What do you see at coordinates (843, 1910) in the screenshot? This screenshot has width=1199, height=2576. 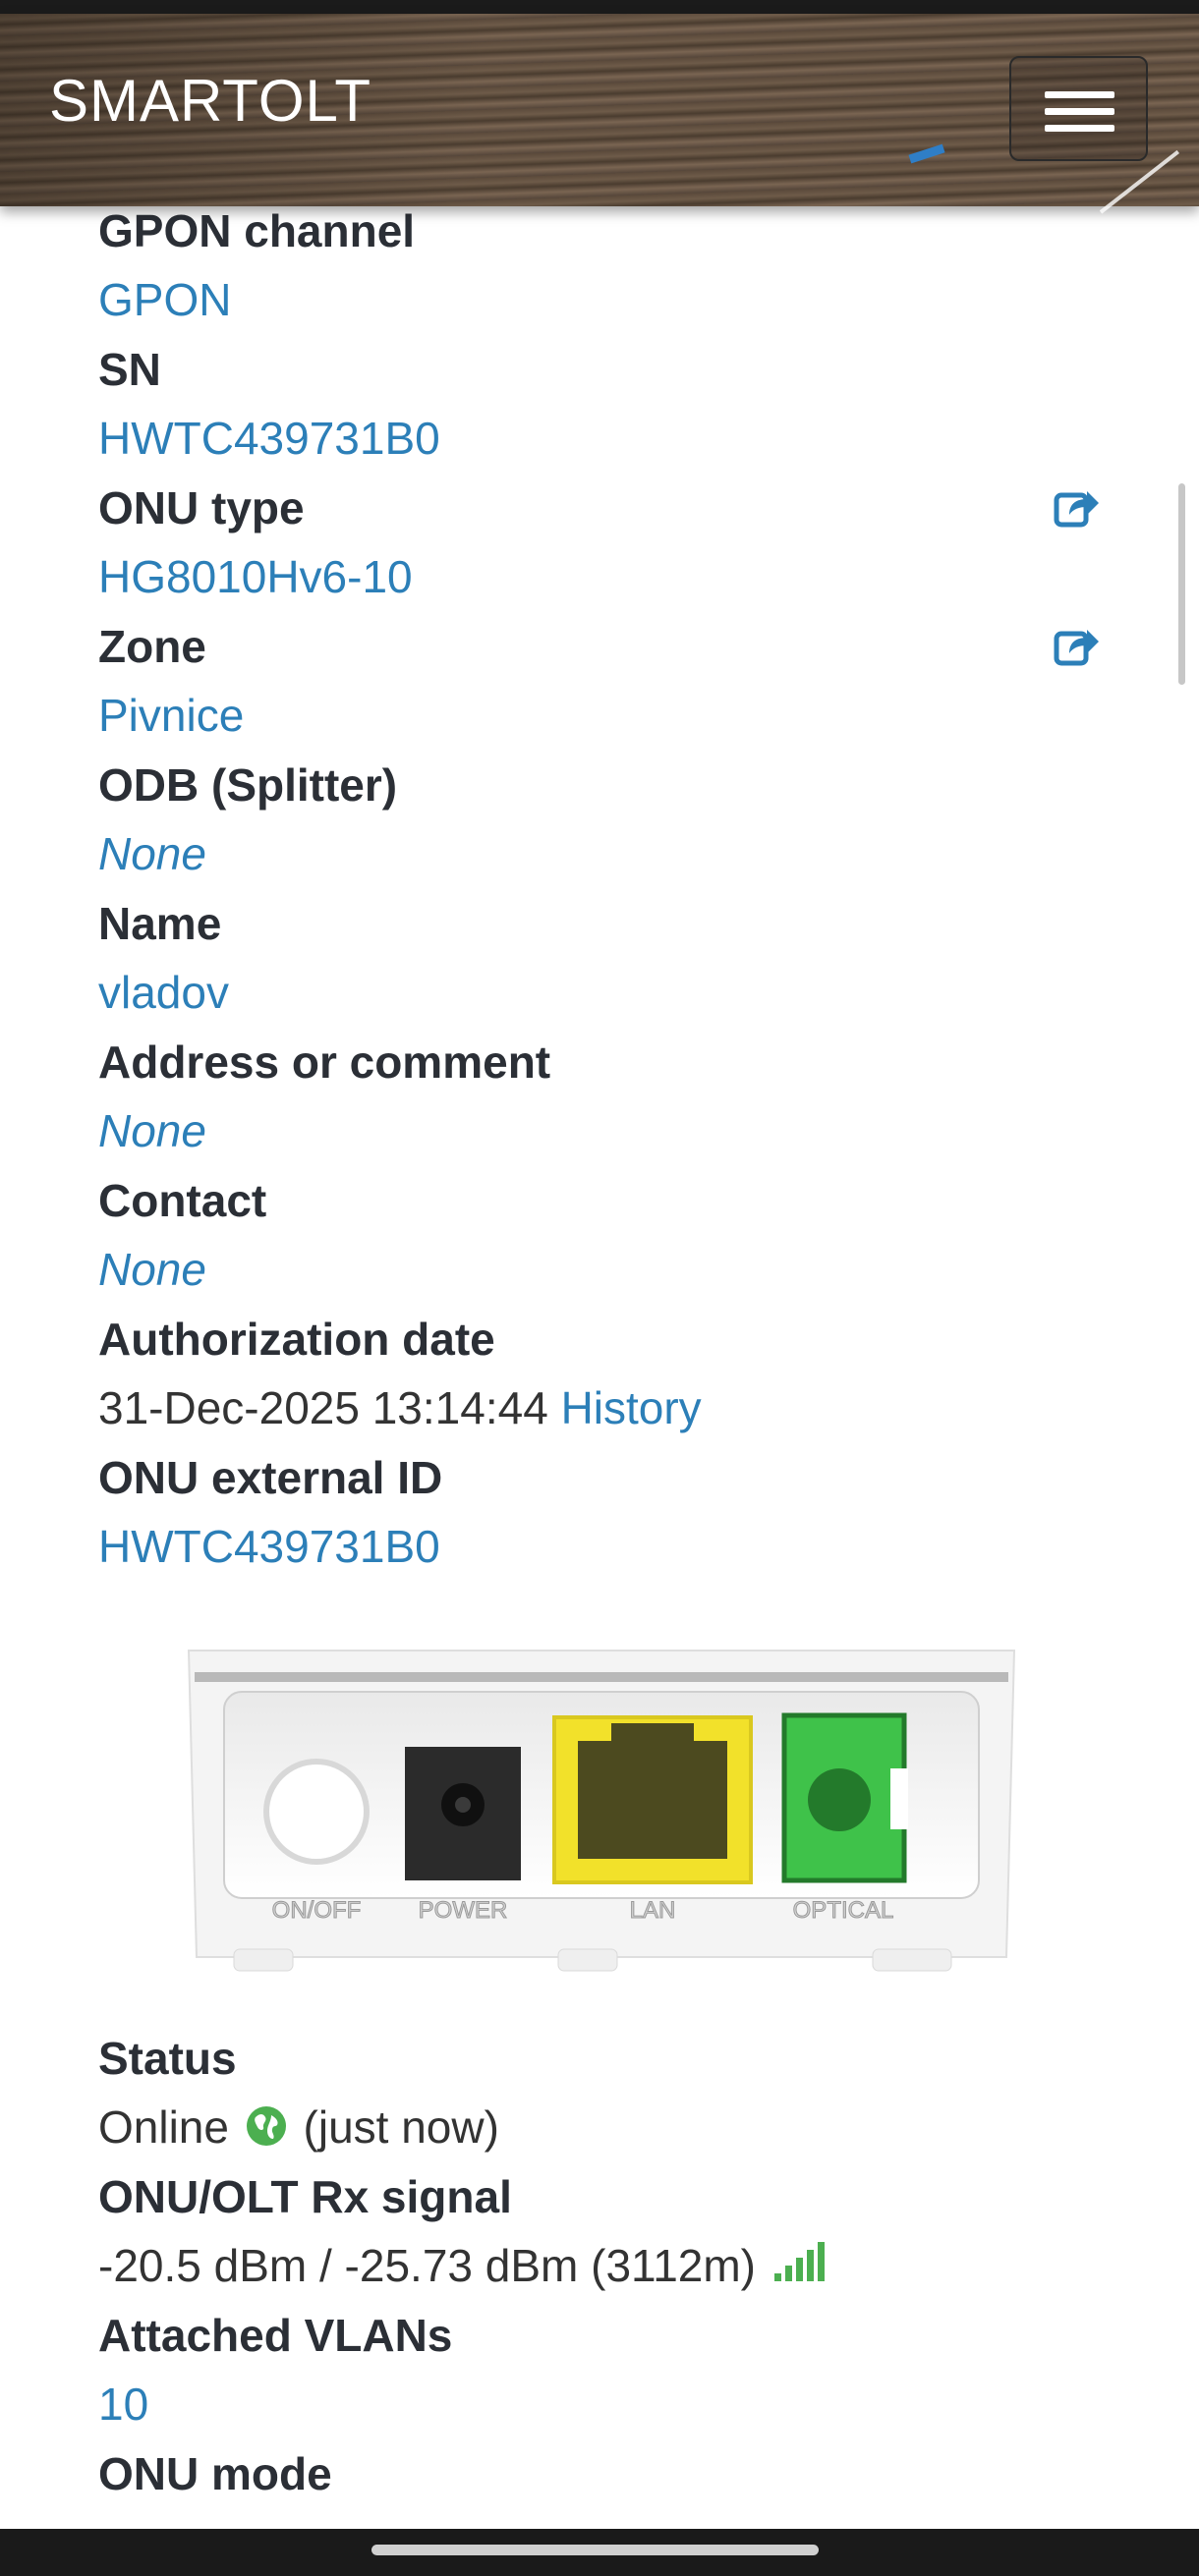 I see `port-label-optical: OPTICAL` at bounding box center [843, 1910].